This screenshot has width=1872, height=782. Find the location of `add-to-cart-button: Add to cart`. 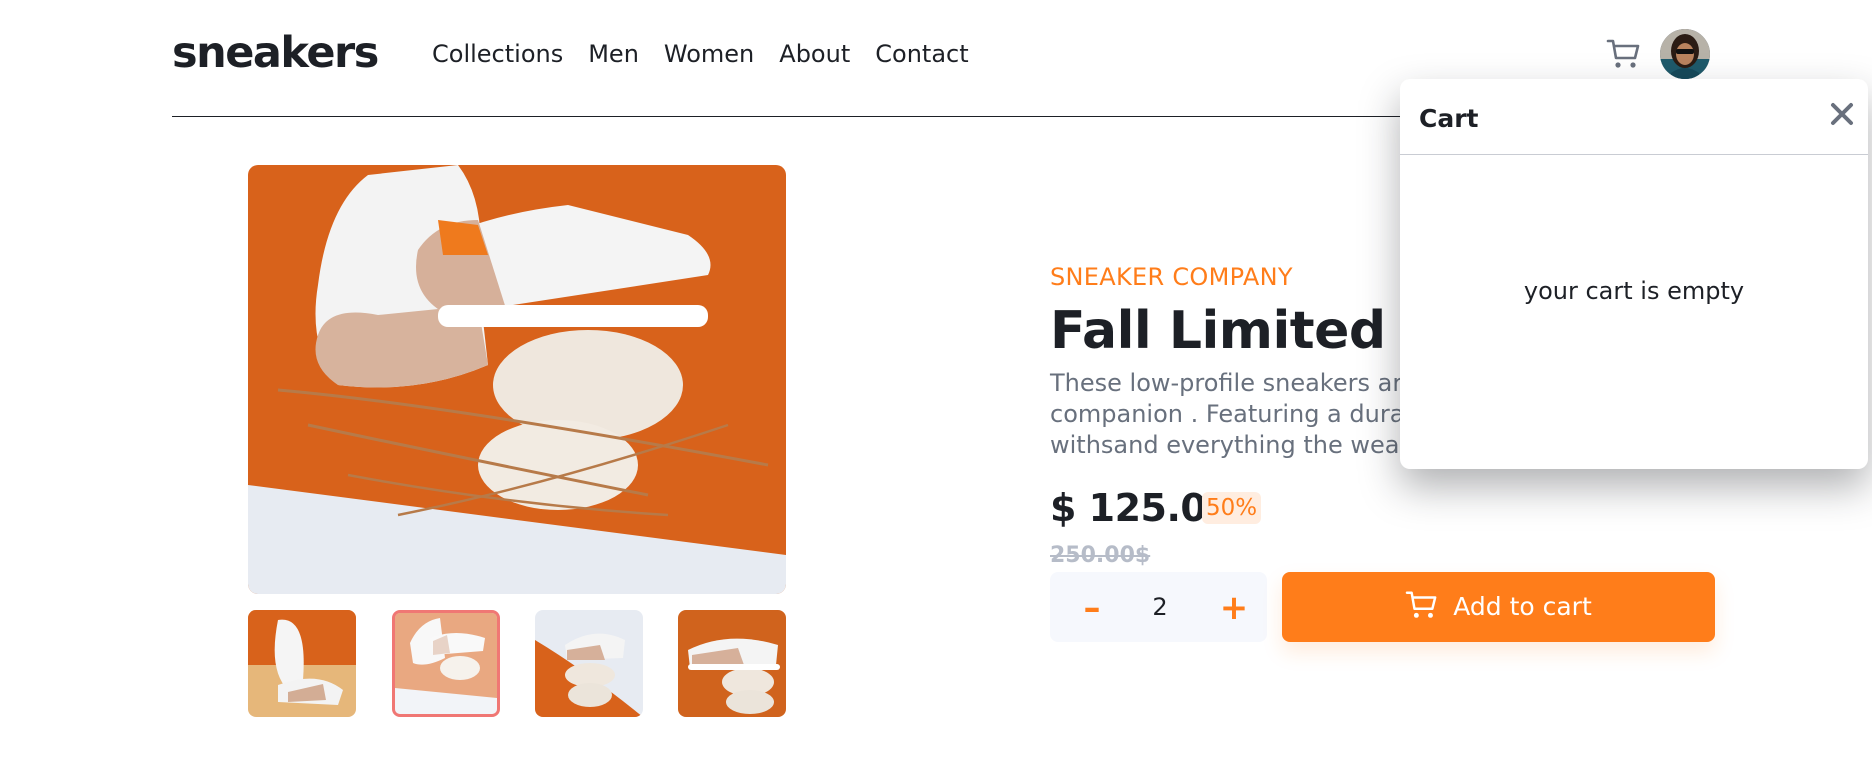

add-to-cart-button: Add to cart is located at coordinates (1498, 607).